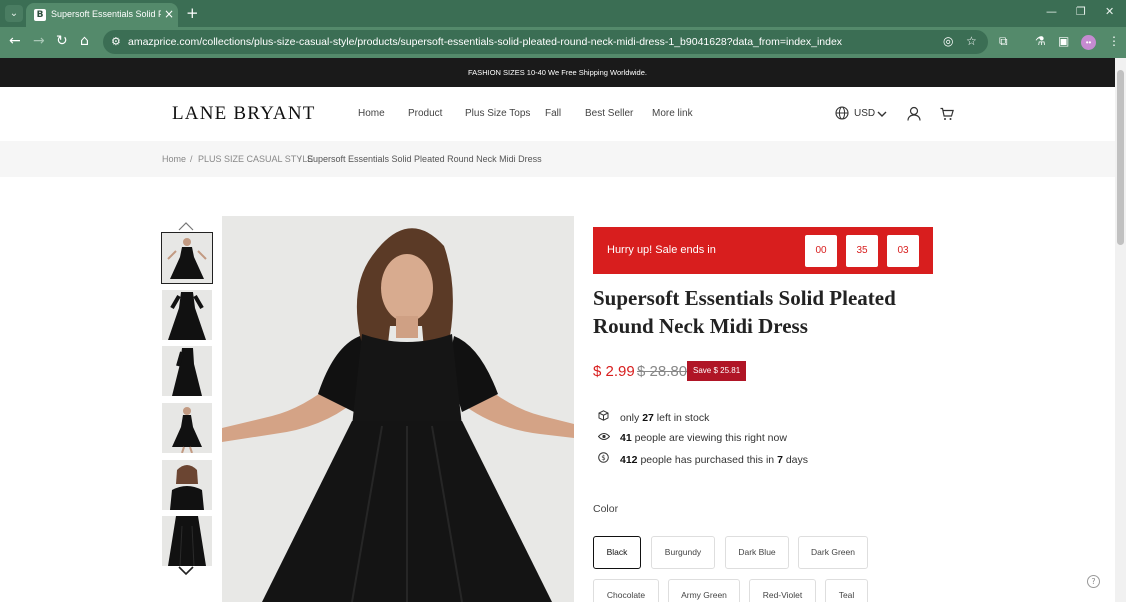 The image size is (1126, 602). Describe the element at coordinates (704, 590) in the screenshot. I see `color-option-army-green: Army Green` at that location.